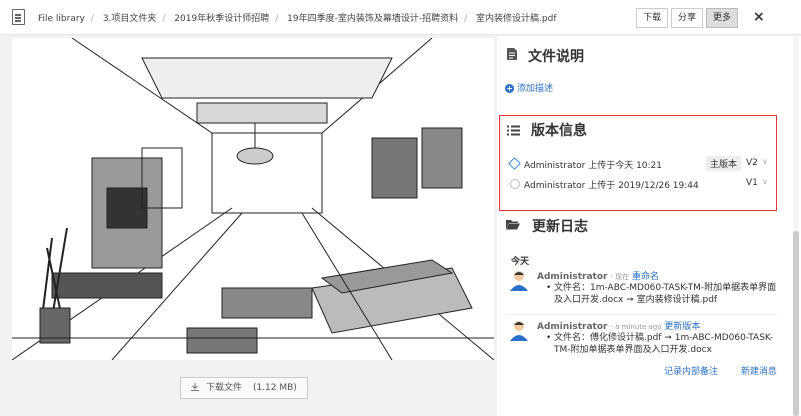 The image size is (801, 416). Describe the element at coordinates (509, 88) in the screenshot. I see `plus-icon: +` at that location.